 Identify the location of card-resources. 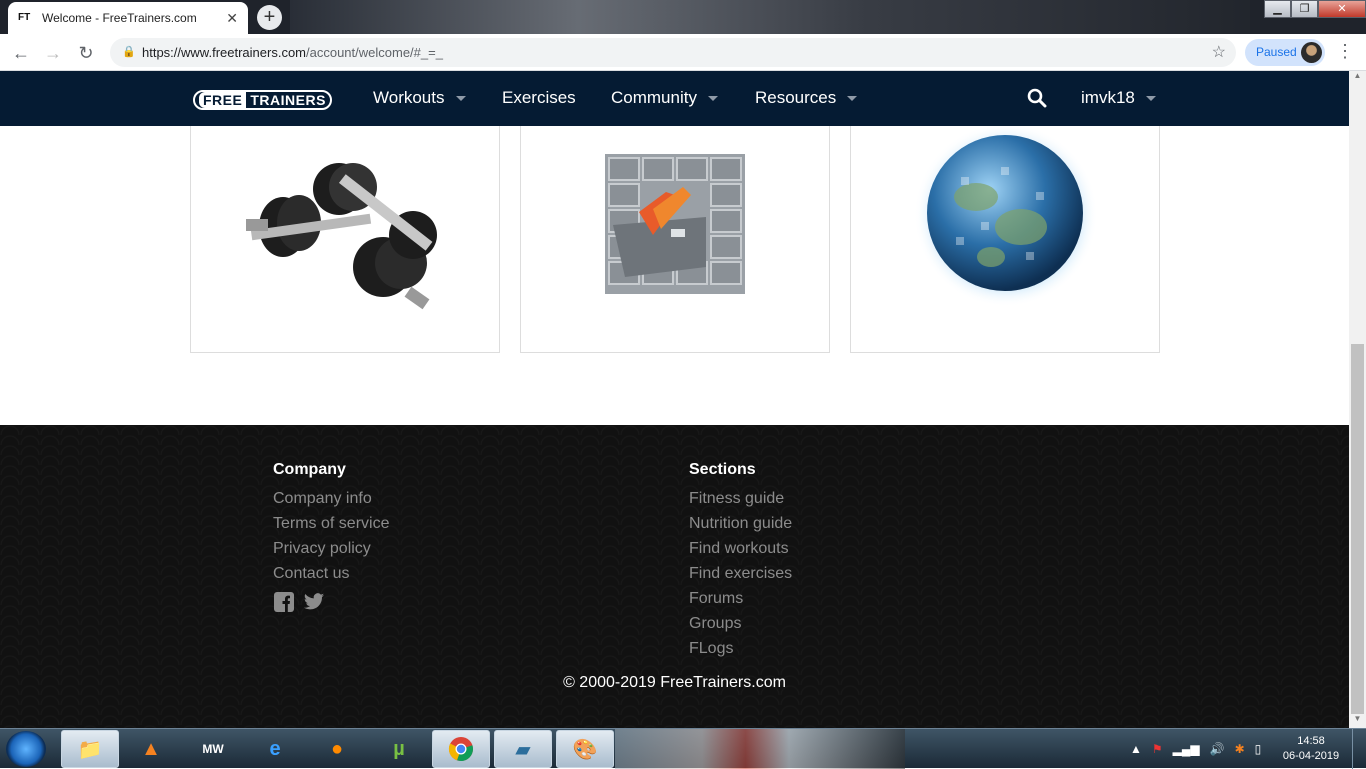
(675, 234).